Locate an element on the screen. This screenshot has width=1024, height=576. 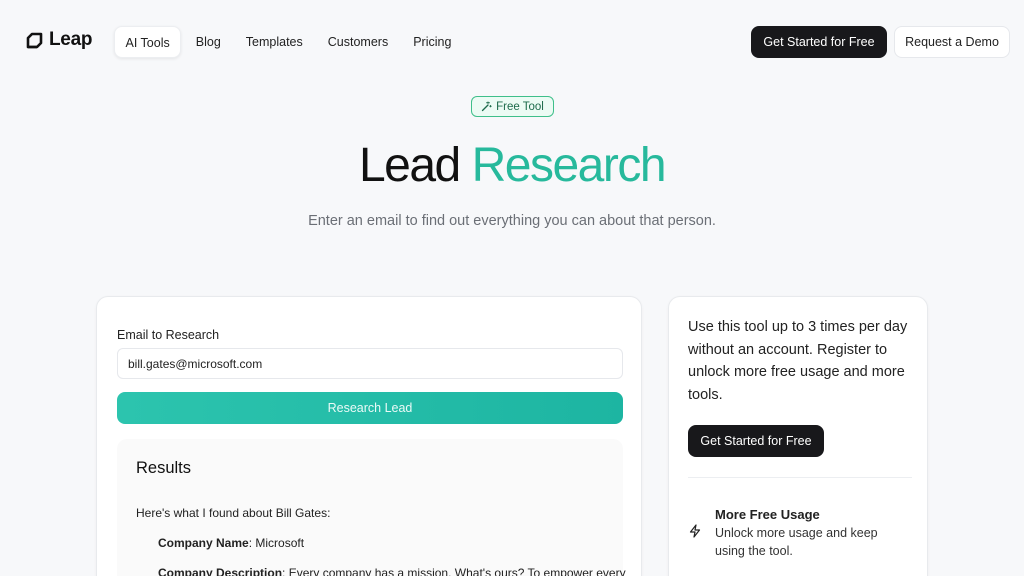
results-intro: Here's what I found about Bill Gates: is located at coordinates (233, 513).